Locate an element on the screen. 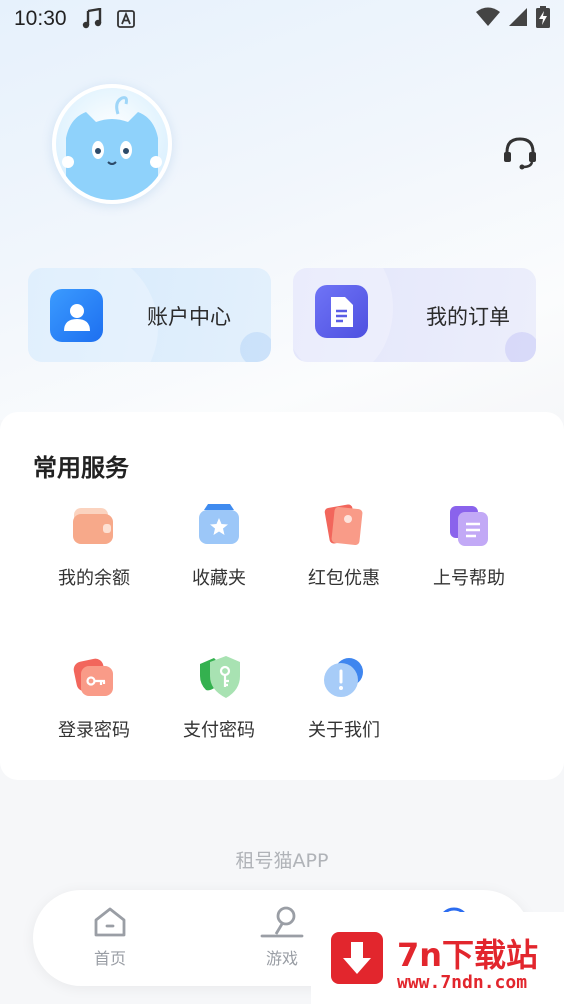 The height and width of the screenshot is (1004, 564). signal-icon is located at coordinates (518, 19).